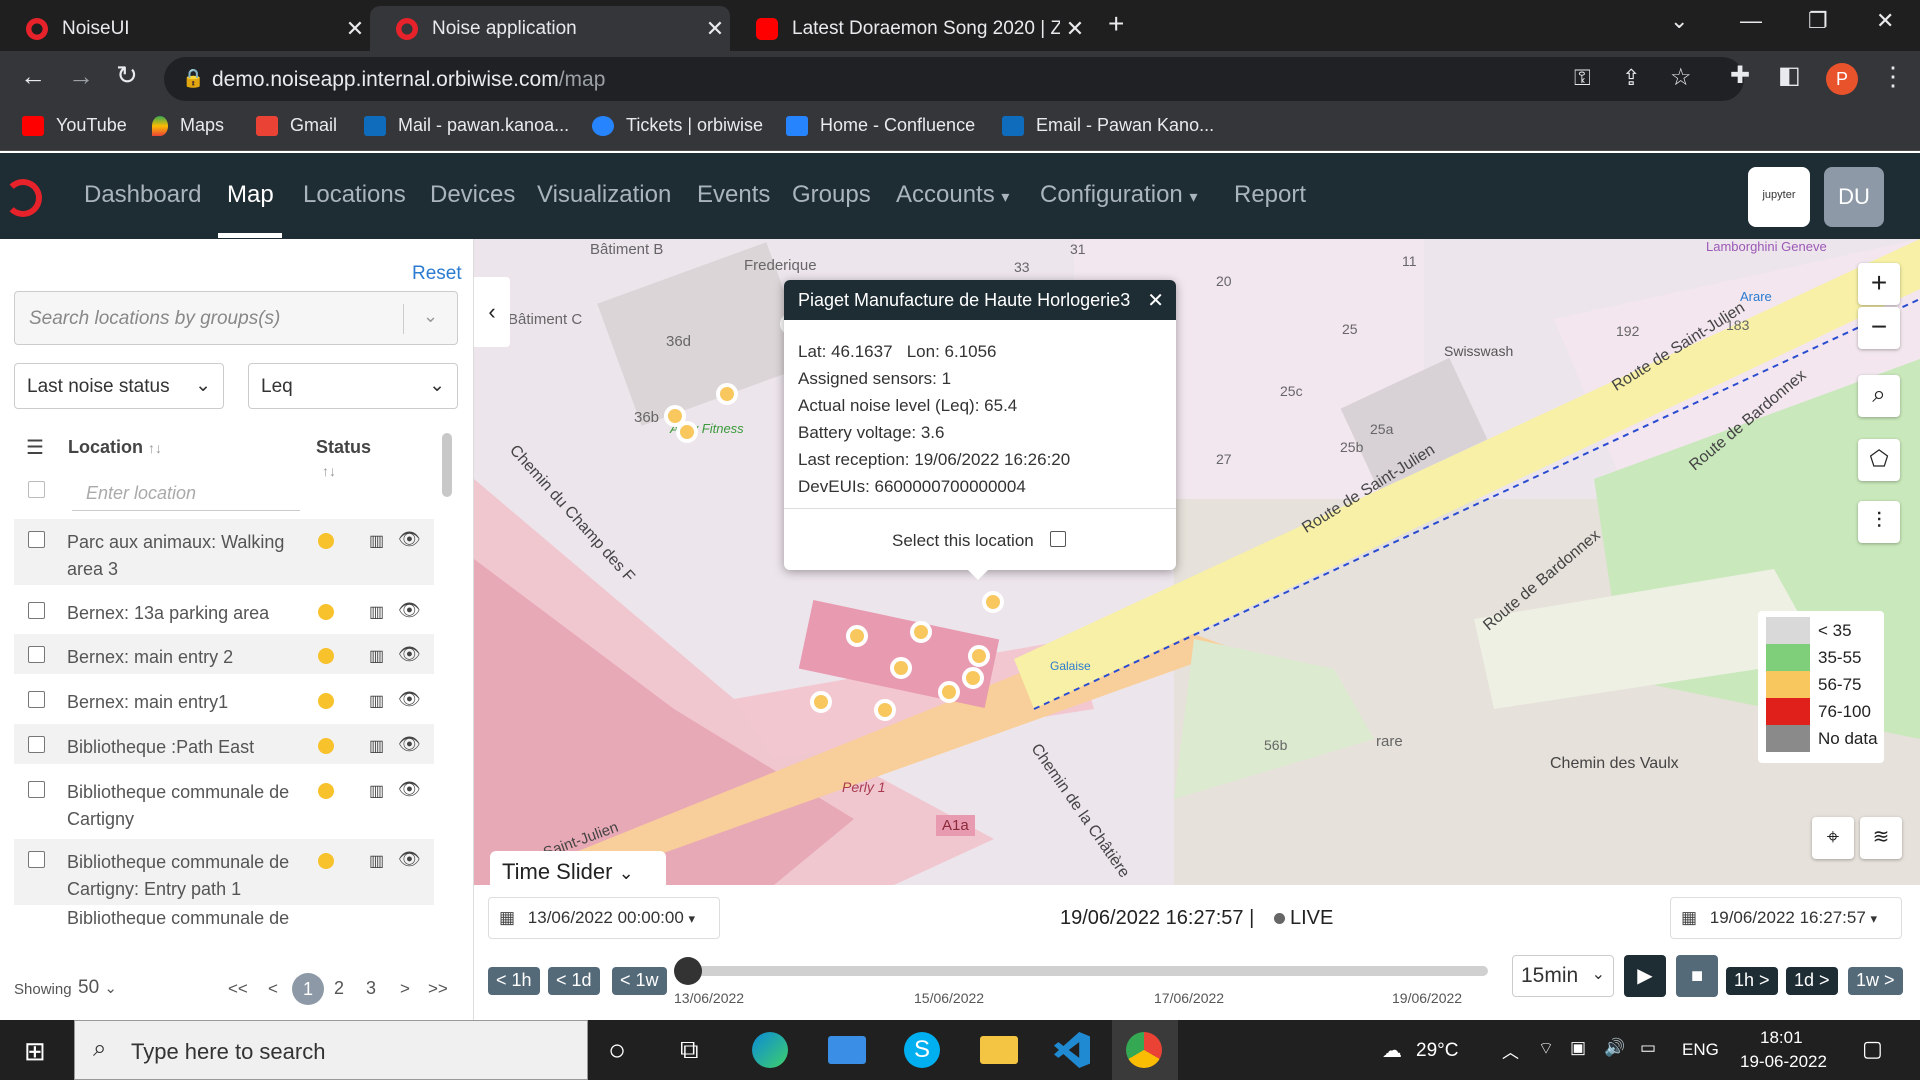 The width and height of the screenshot is (1920, 1080). I want to click on skype-icon: S, so click(922, 1050).